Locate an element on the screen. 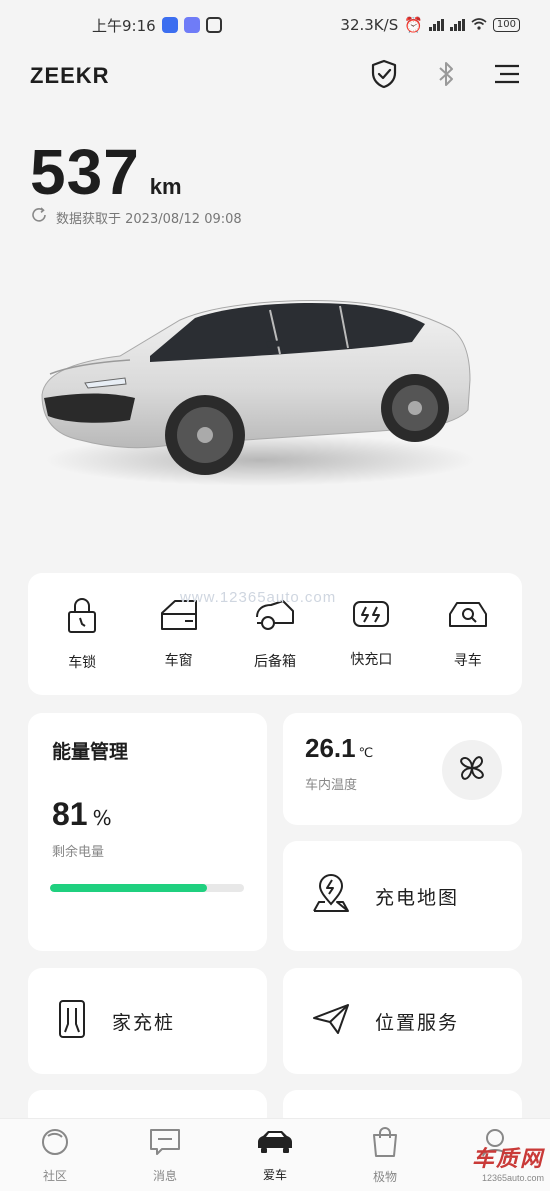 The width and height of the screenshot is (550, 1191). battery-level-bar is located at coordinates (147, 888).